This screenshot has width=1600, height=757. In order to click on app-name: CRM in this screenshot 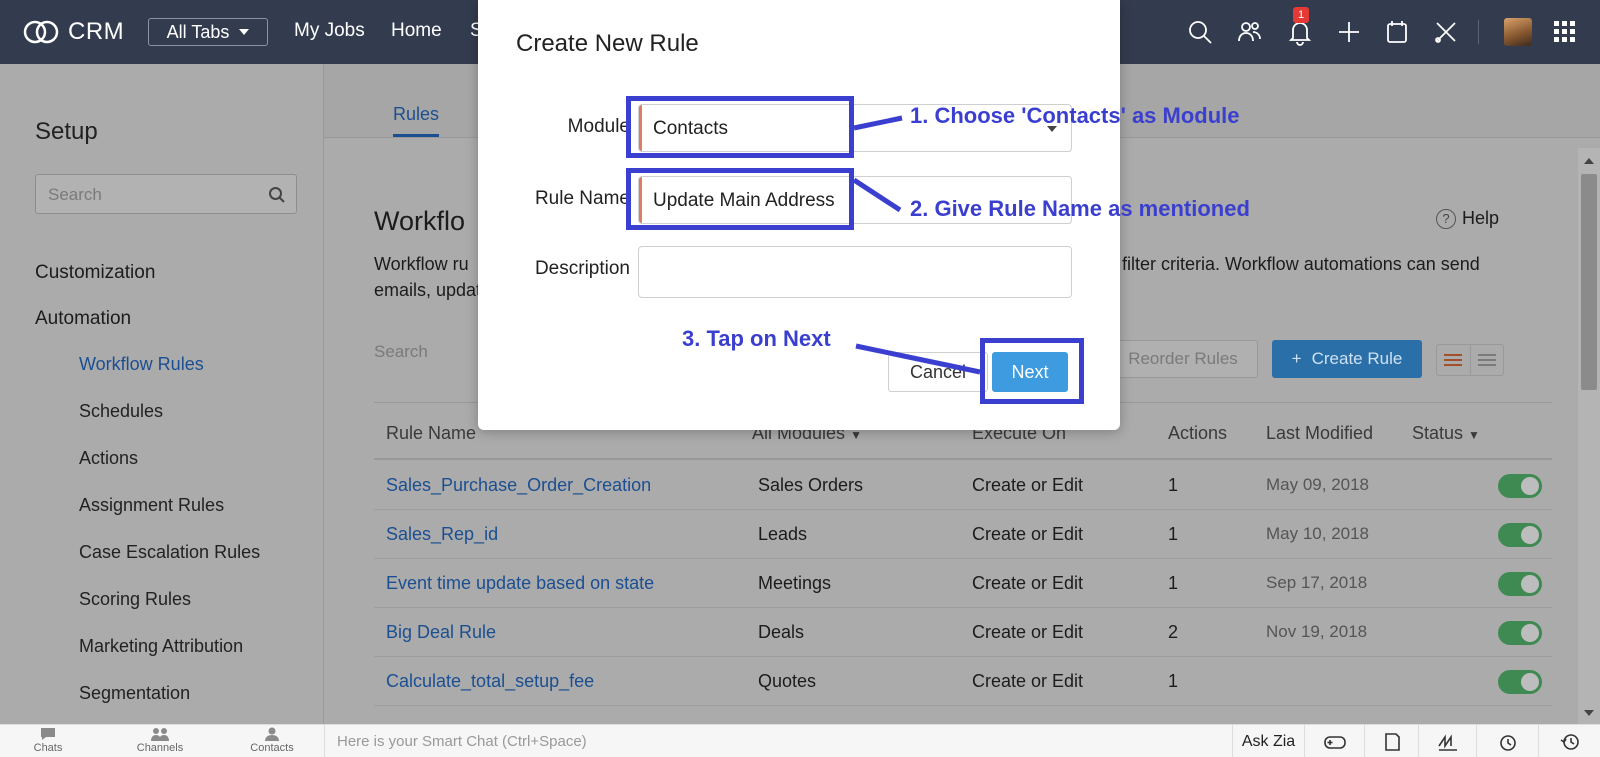, I will do `click(96, 31)`.